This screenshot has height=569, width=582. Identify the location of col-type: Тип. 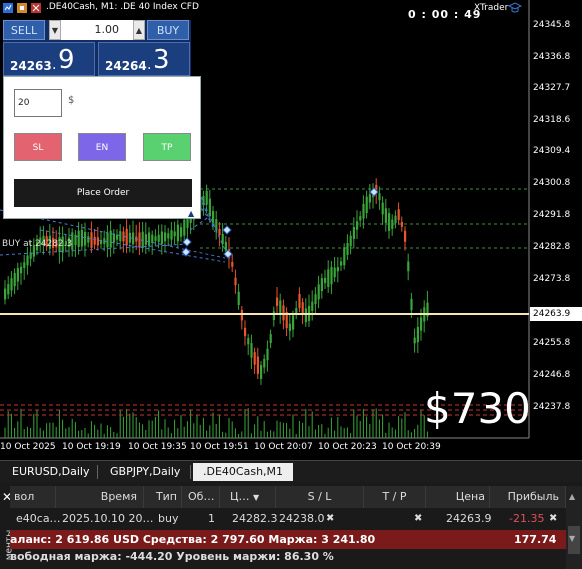
(163, 497).